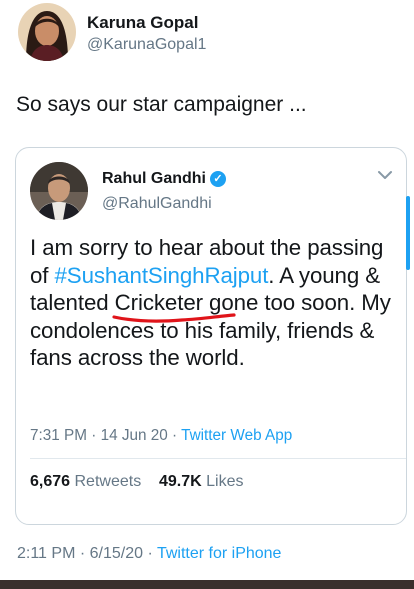 The image size is (414, 589). What do you see at coordinates (58, 435) in the screenshot?
I see `quoted-tweet-time: 7:31 PM` at bounding box center [58, 435].